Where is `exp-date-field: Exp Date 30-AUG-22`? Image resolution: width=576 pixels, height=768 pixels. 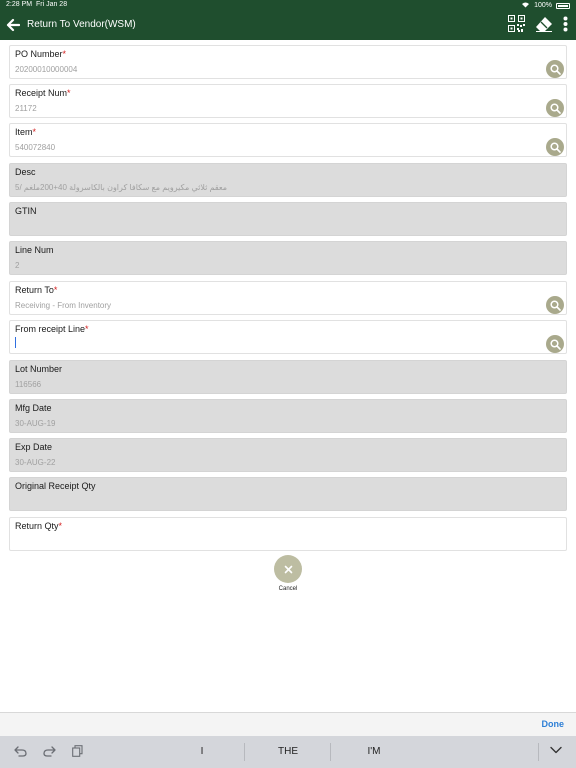
exp-date-field: Exp Date 30-AUG-22 is located at coordinates (288, 455).